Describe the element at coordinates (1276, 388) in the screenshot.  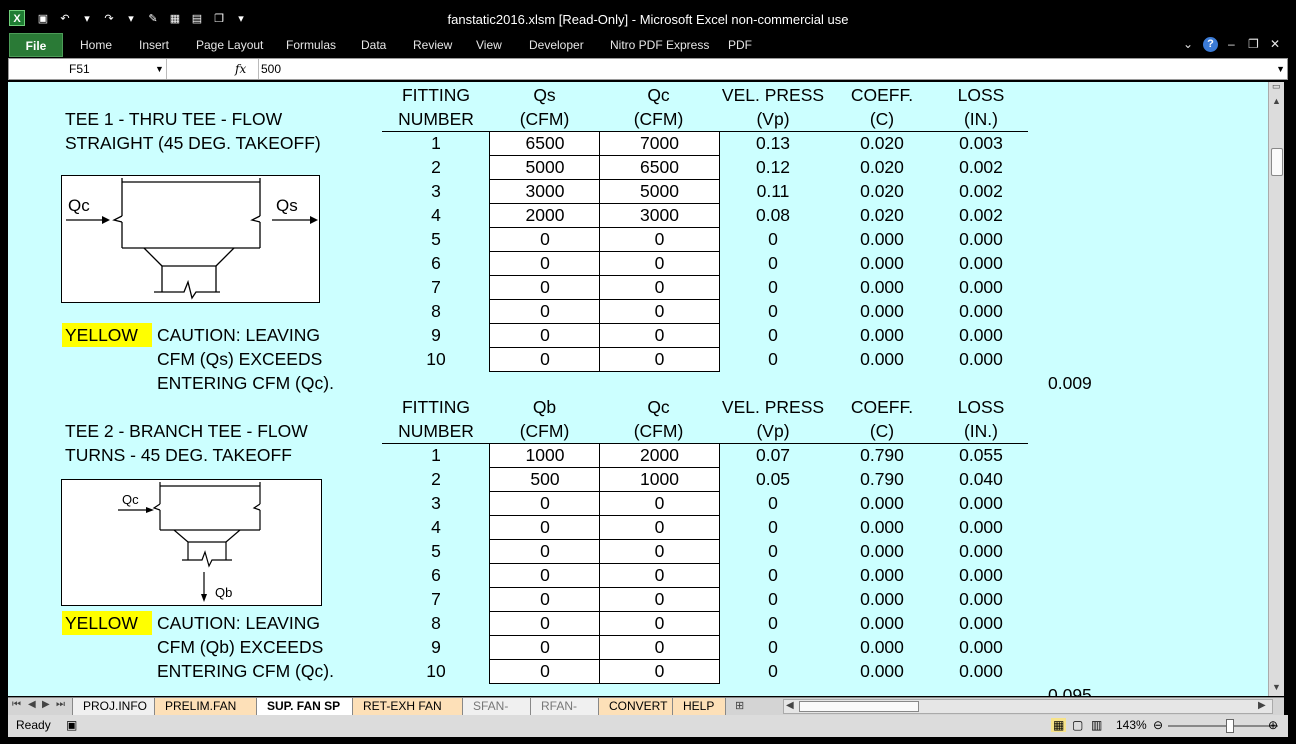
I see `vertical-scrollbar: ▭ ▲ ▼` at that location.